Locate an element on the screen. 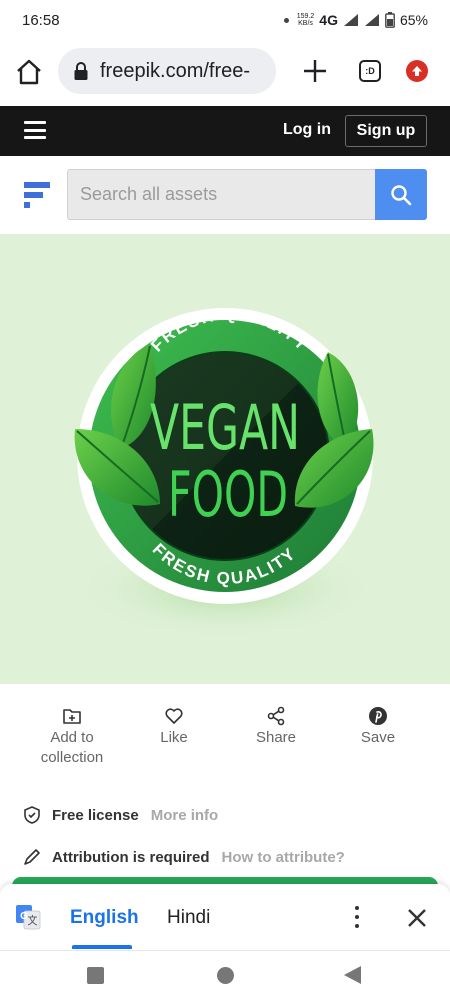 The width and height of the screenshot is (450, 1000). search-row is located at coordinates (225, 195).